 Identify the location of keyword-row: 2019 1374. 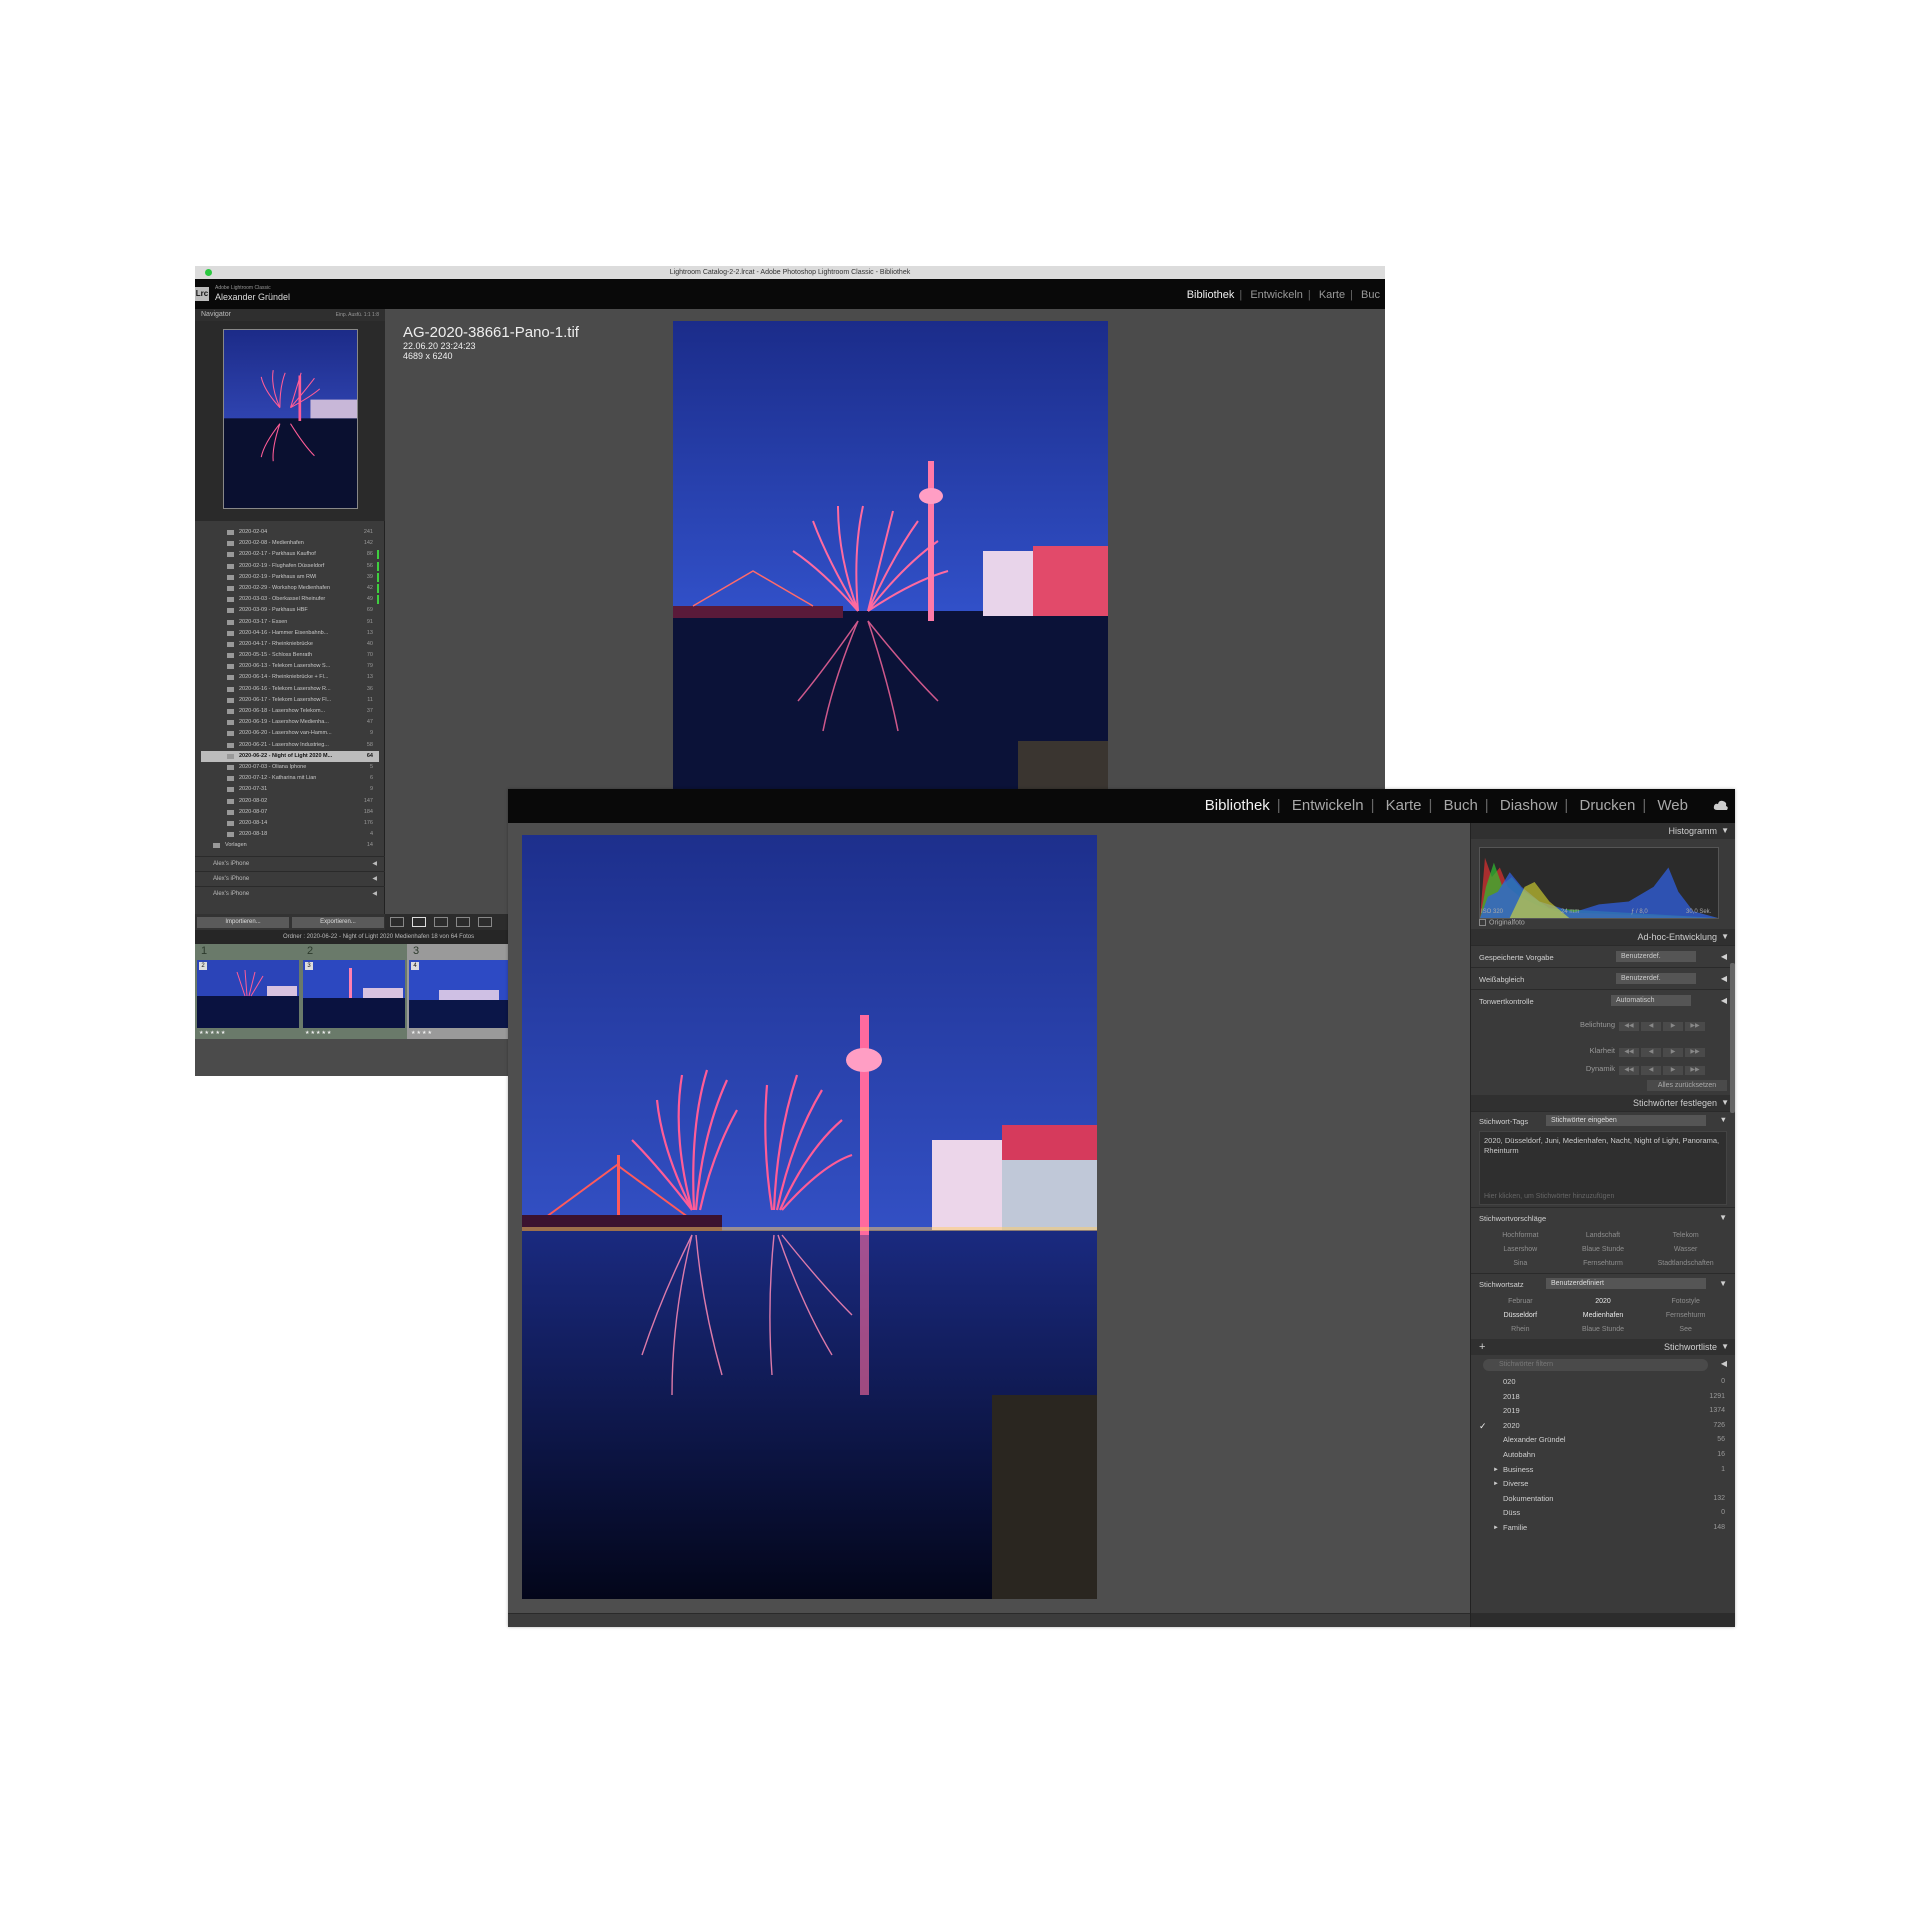
(1603, 1411).